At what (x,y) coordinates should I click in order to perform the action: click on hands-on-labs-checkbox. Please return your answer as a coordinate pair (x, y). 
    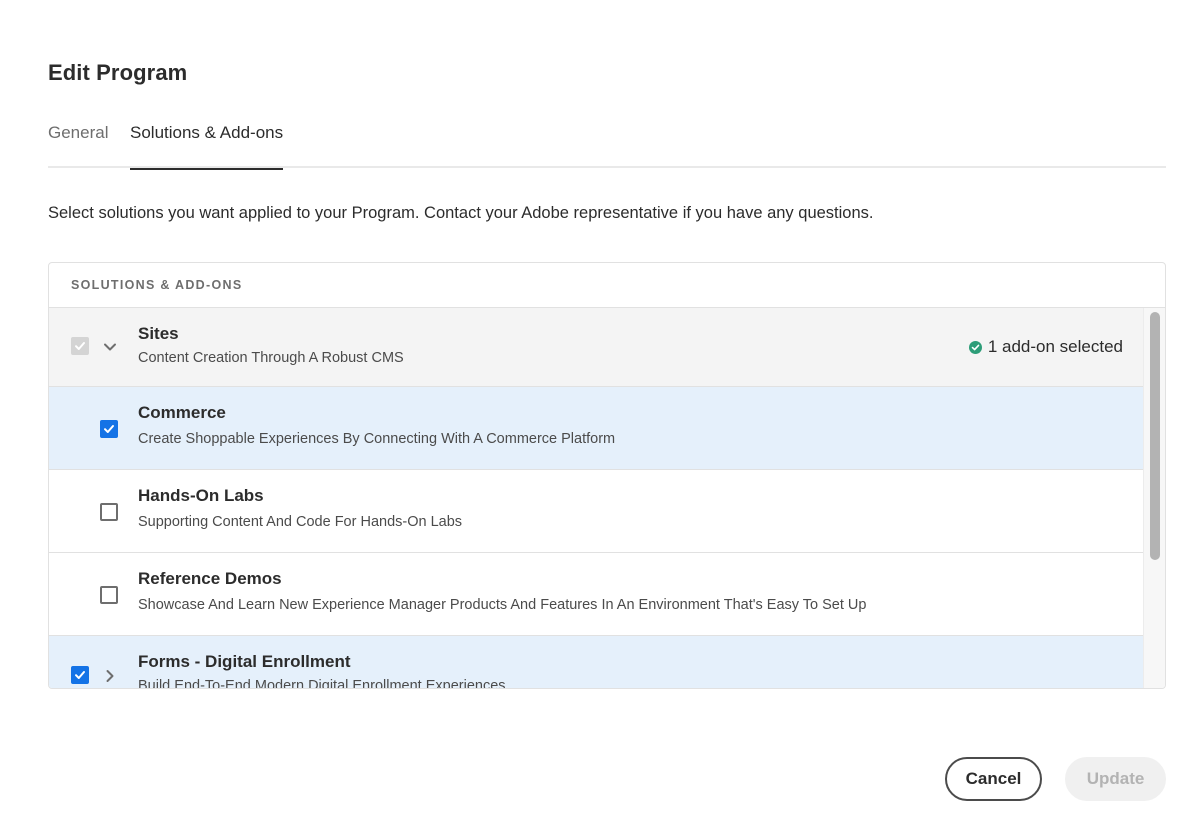
    Looking at the image, I should click on (109, 512).